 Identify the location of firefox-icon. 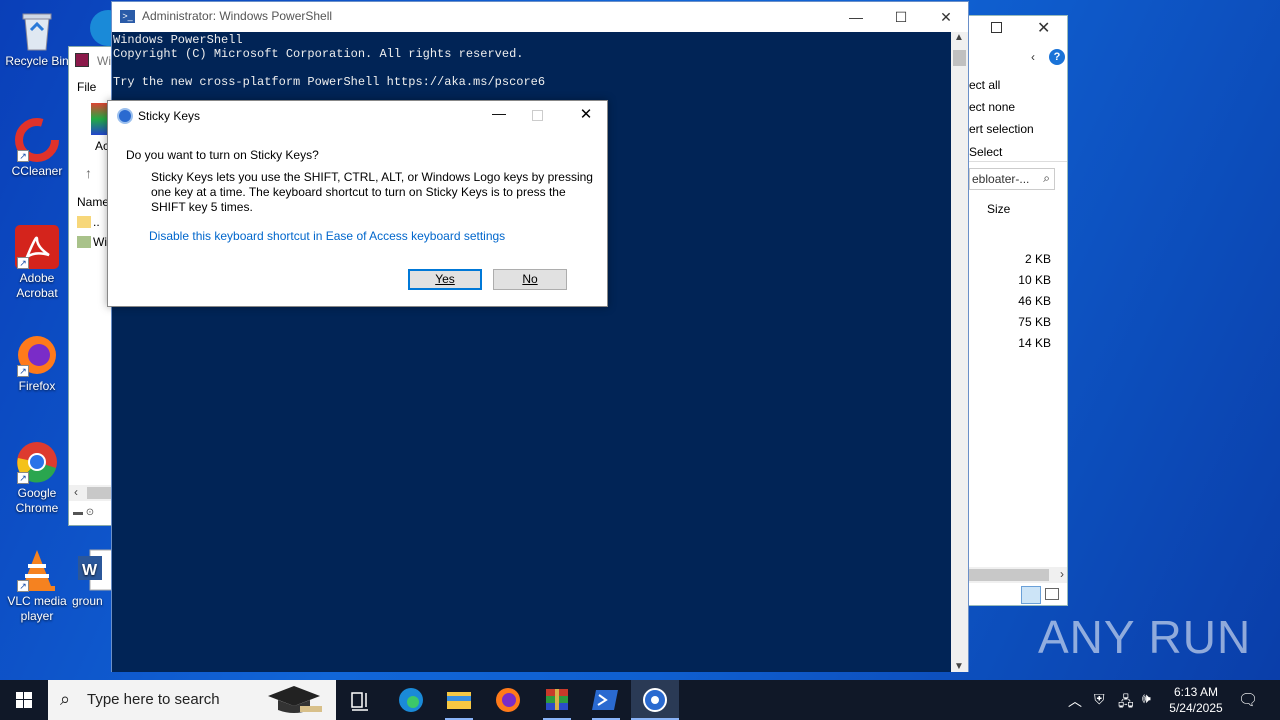
(508, 700).